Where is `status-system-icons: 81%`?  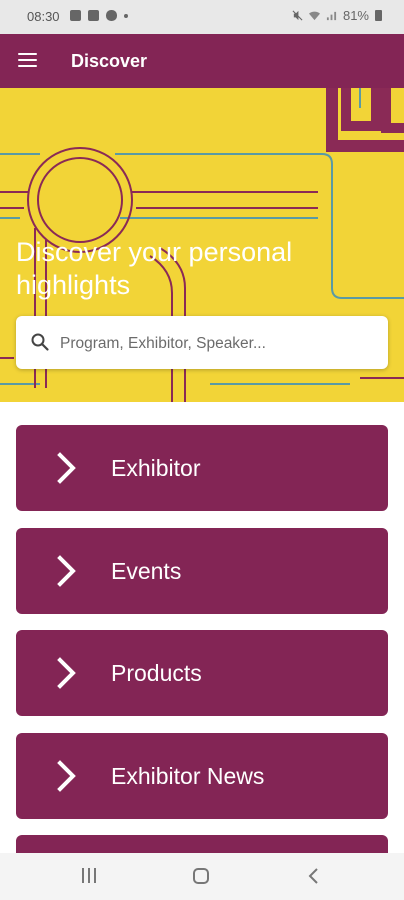 status-system-icons: 81% is located at coordinates (337, 15).